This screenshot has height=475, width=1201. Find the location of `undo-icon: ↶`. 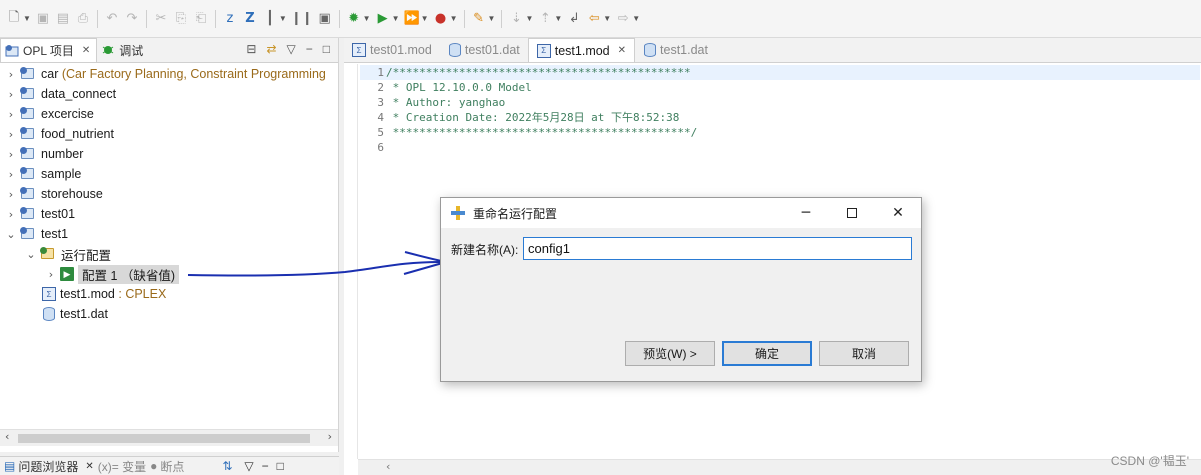

undo-icon: ↶ is located at coordinates (112, 19).